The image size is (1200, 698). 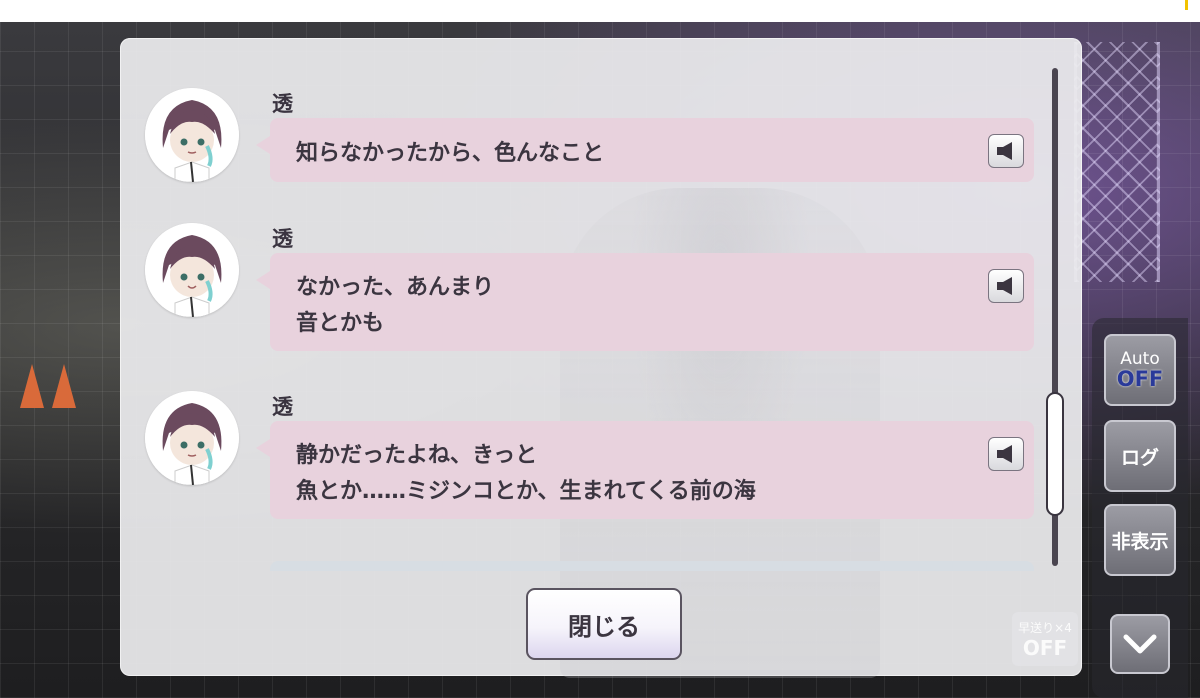 I want to click on top-bar, so click(x=600, y=11).